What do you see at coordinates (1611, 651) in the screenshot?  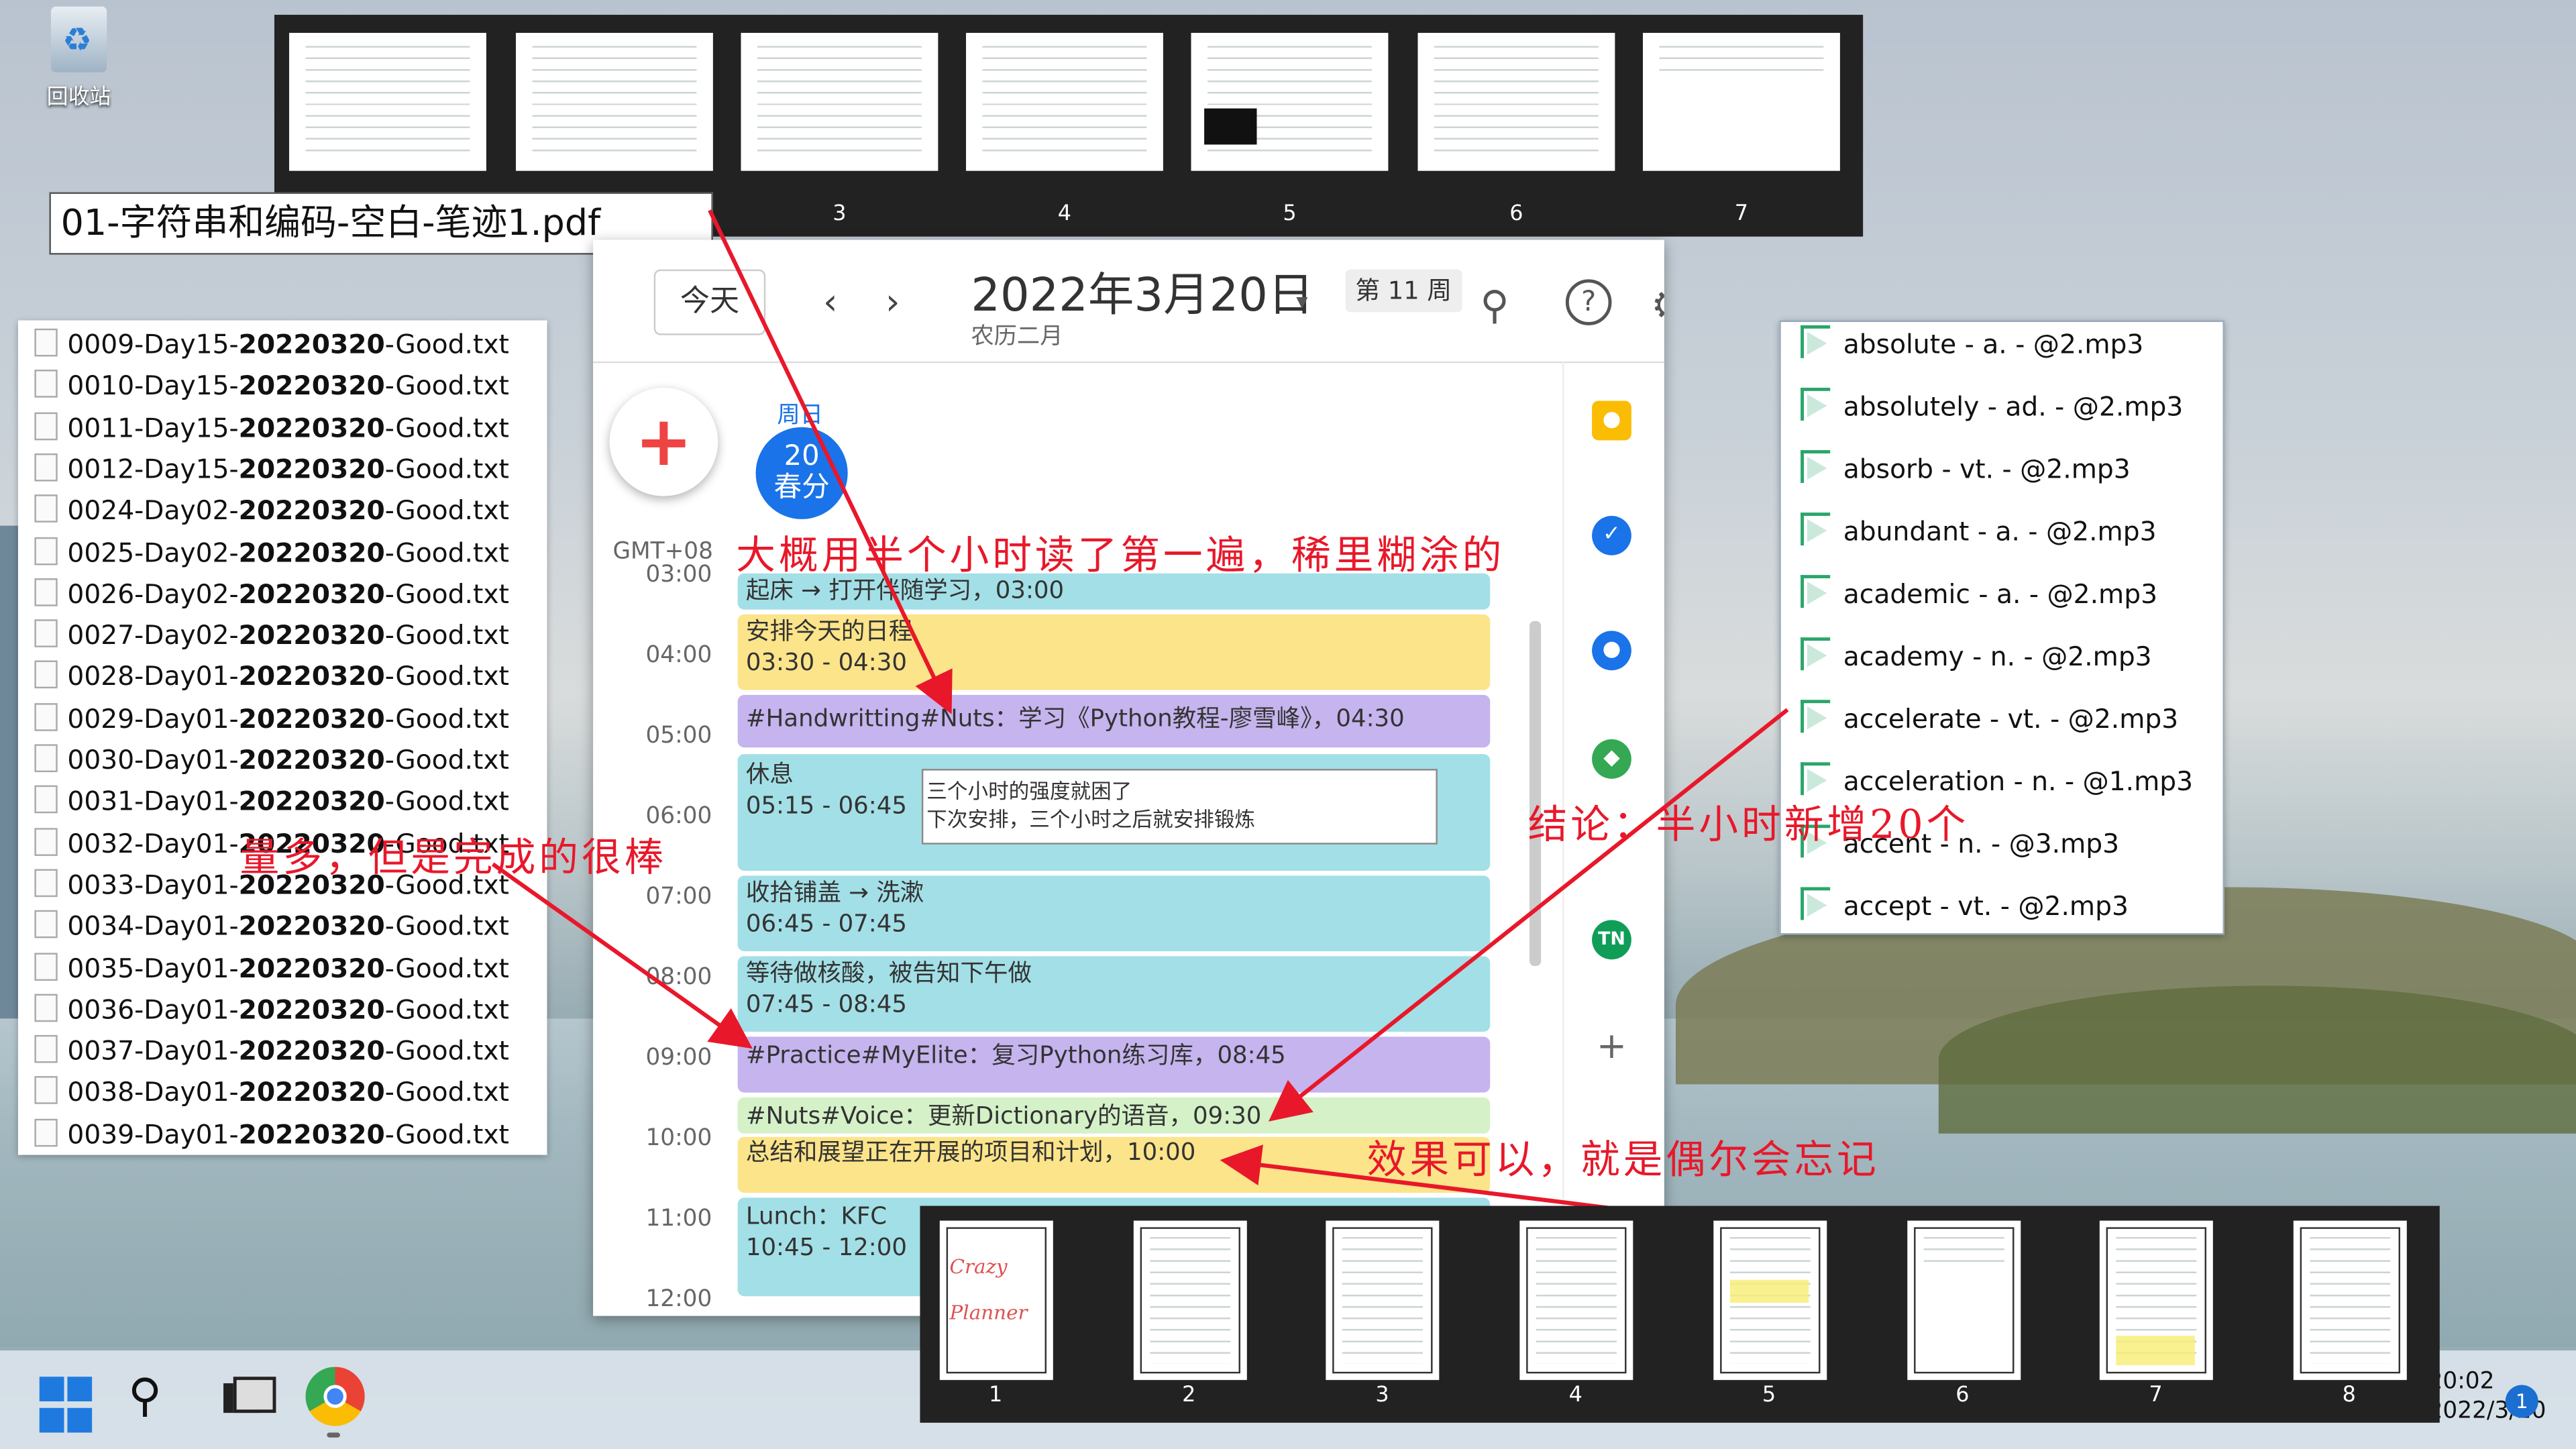 I see `contacts-icon: ●` at bounding box center [1611, 651].